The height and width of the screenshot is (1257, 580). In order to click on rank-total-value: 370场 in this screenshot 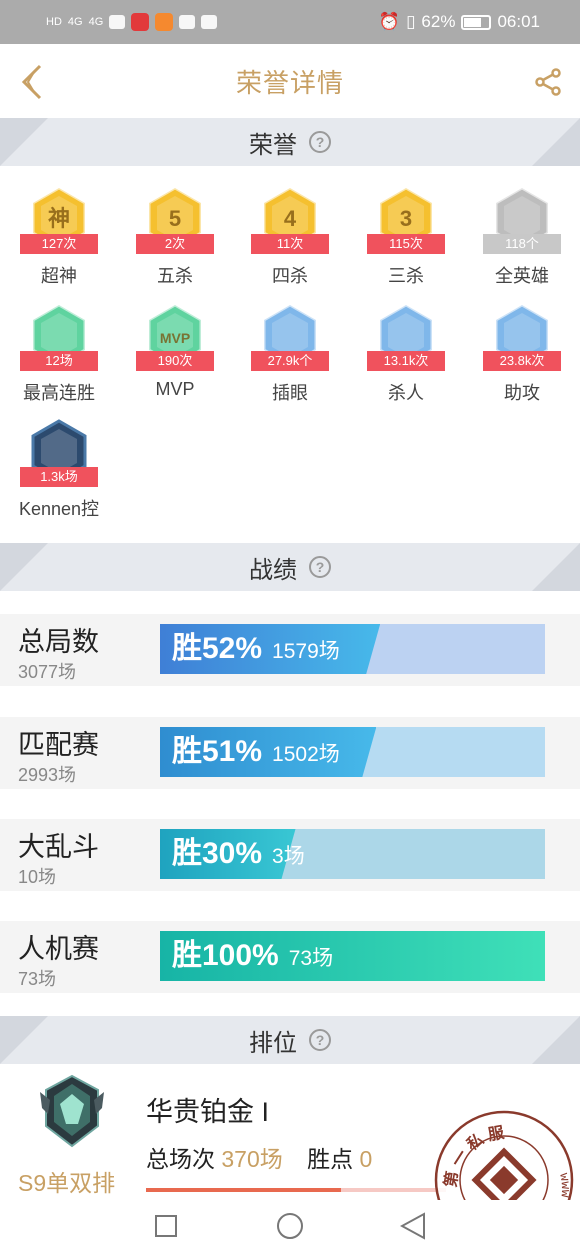, I will do `click(252, 1159)`.